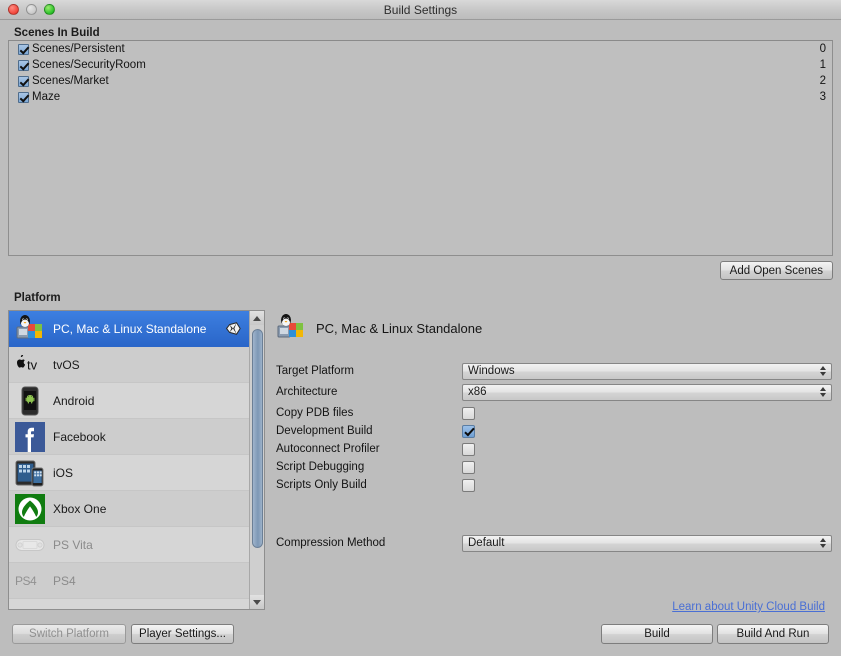  Describe the element at coordinates (80, 508) in the screenshot. I see `platform-item-label: Xbox One` at that location.